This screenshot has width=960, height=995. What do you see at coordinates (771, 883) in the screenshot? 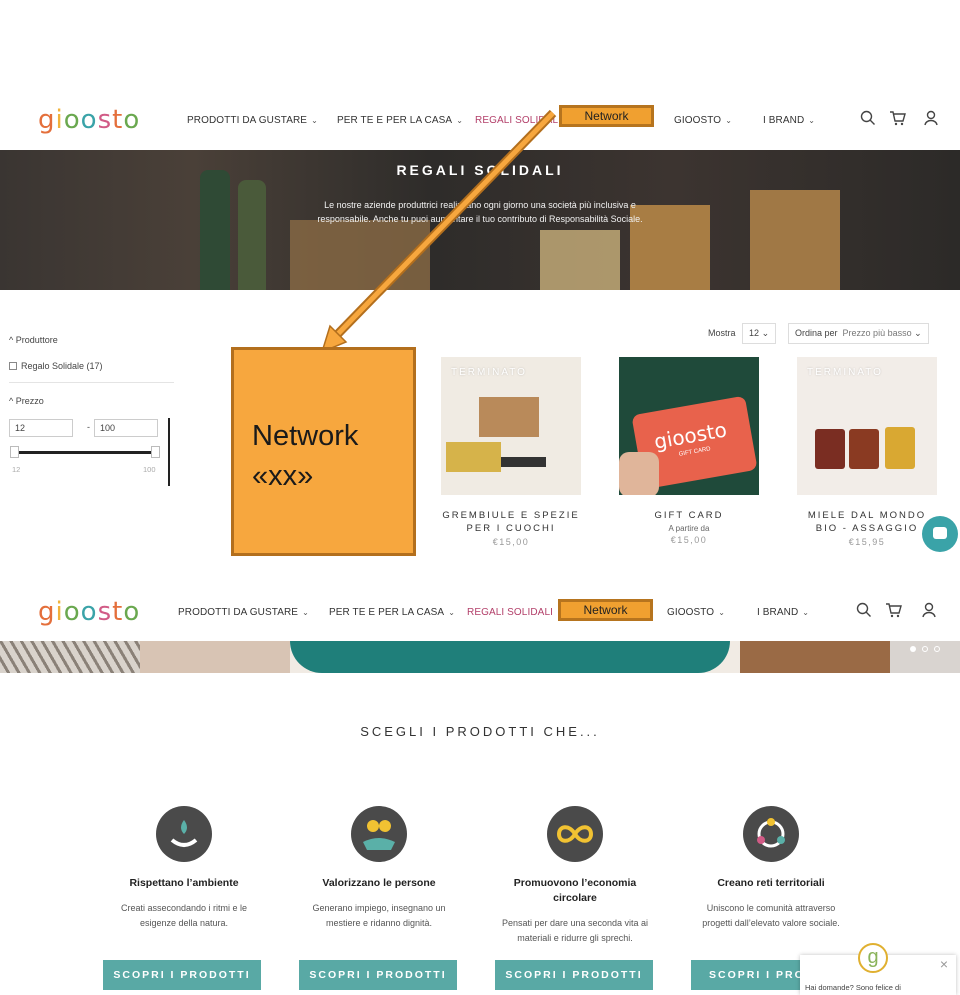
I see `feature-title: Creano reti territoriali` at bounding box center [771, 883].